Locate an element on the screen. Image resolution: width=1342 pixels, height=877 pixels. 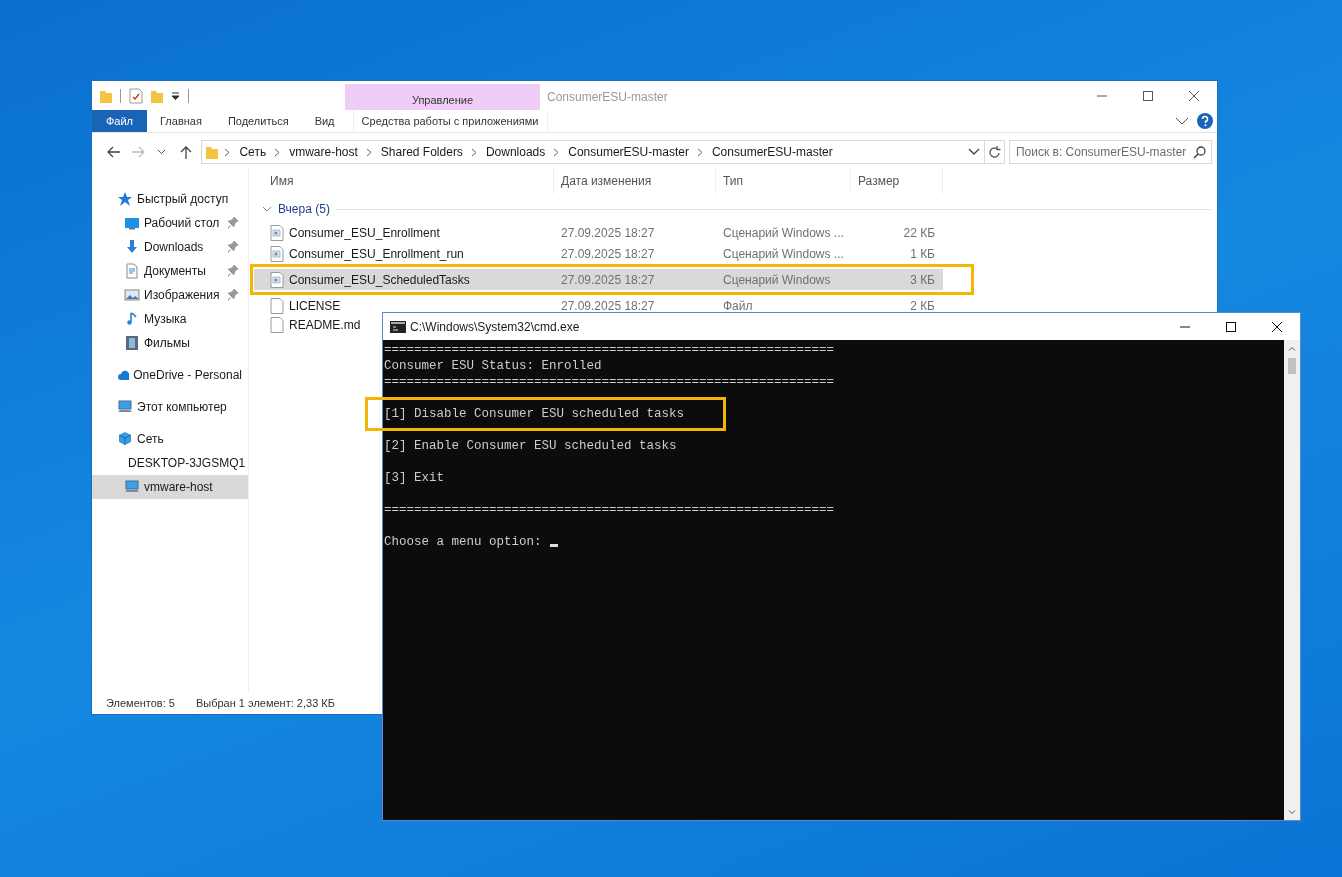
up-icon is located at coordinates (185, 152).